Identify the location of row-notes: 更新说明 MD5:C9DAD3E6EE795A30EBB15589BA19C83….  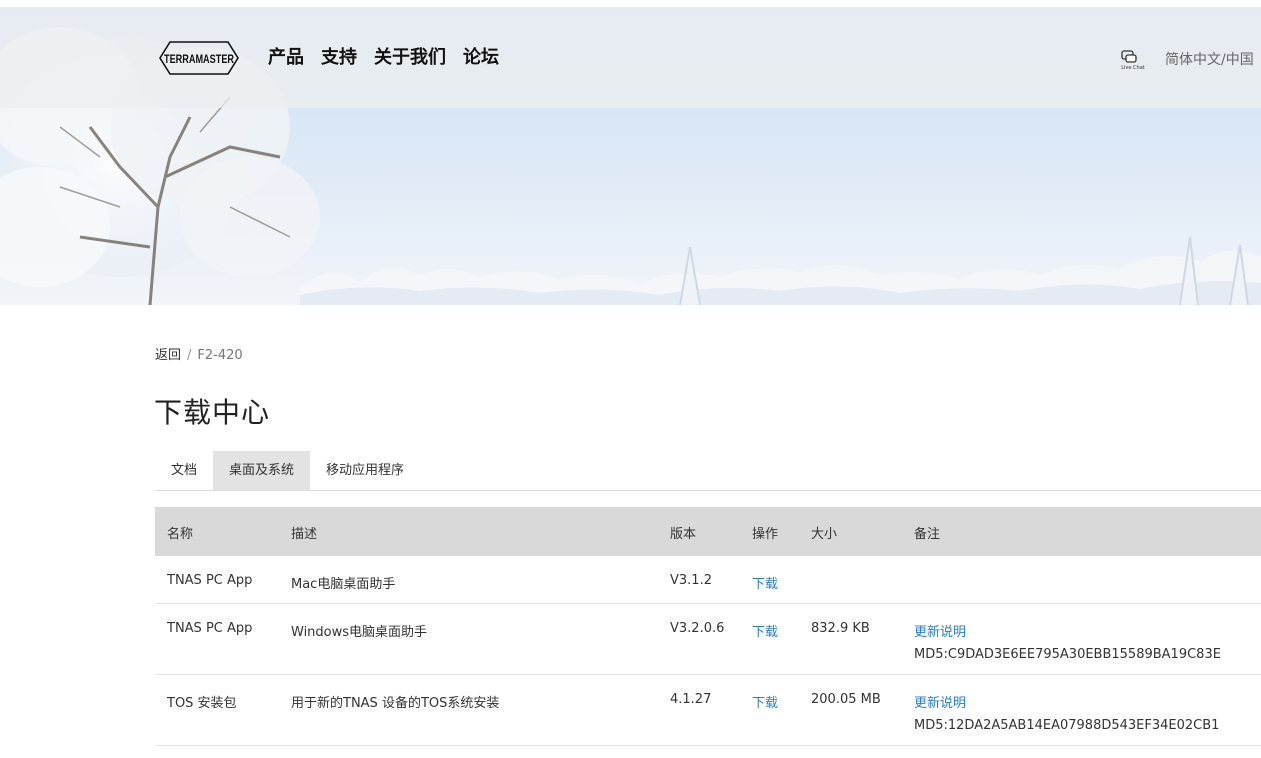
(1067, 641).